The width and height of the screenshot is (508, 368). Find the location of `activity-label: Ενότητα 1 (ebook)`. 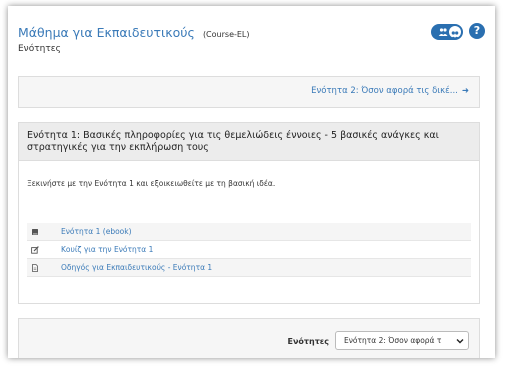

activity-label: Ενότητα 1 (ebook) is located at coordinates (96, 232).